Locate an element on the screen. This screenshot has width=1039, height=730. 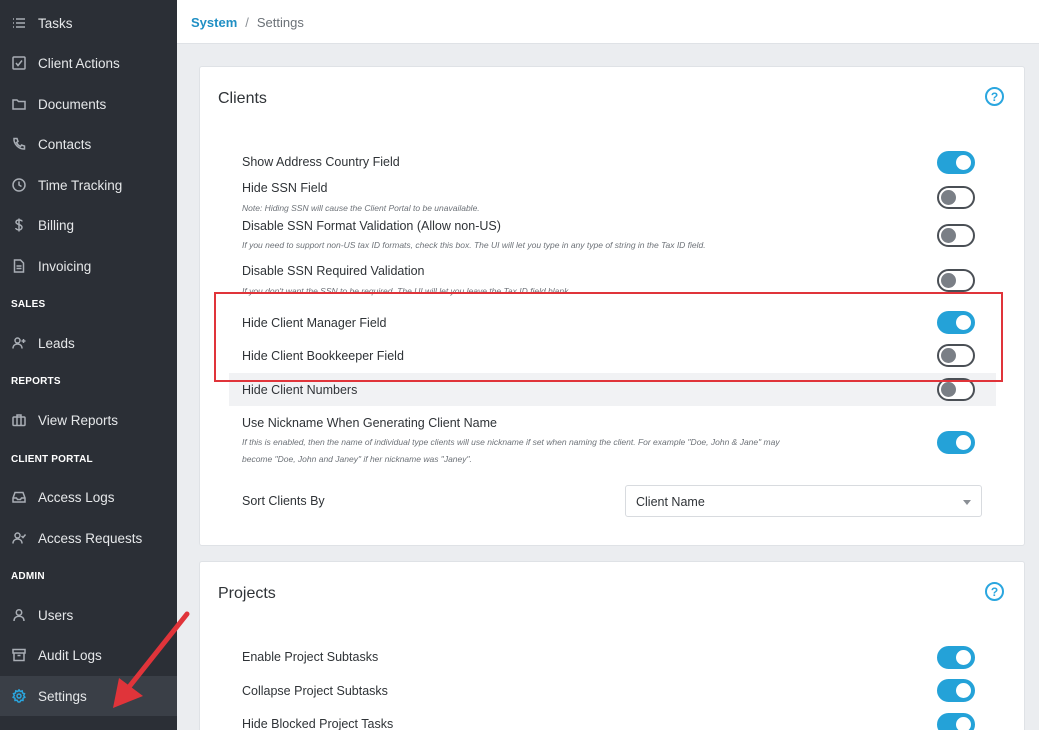
sidebar-item-client-actions: Client Actions is located at coordinates (88, 63).